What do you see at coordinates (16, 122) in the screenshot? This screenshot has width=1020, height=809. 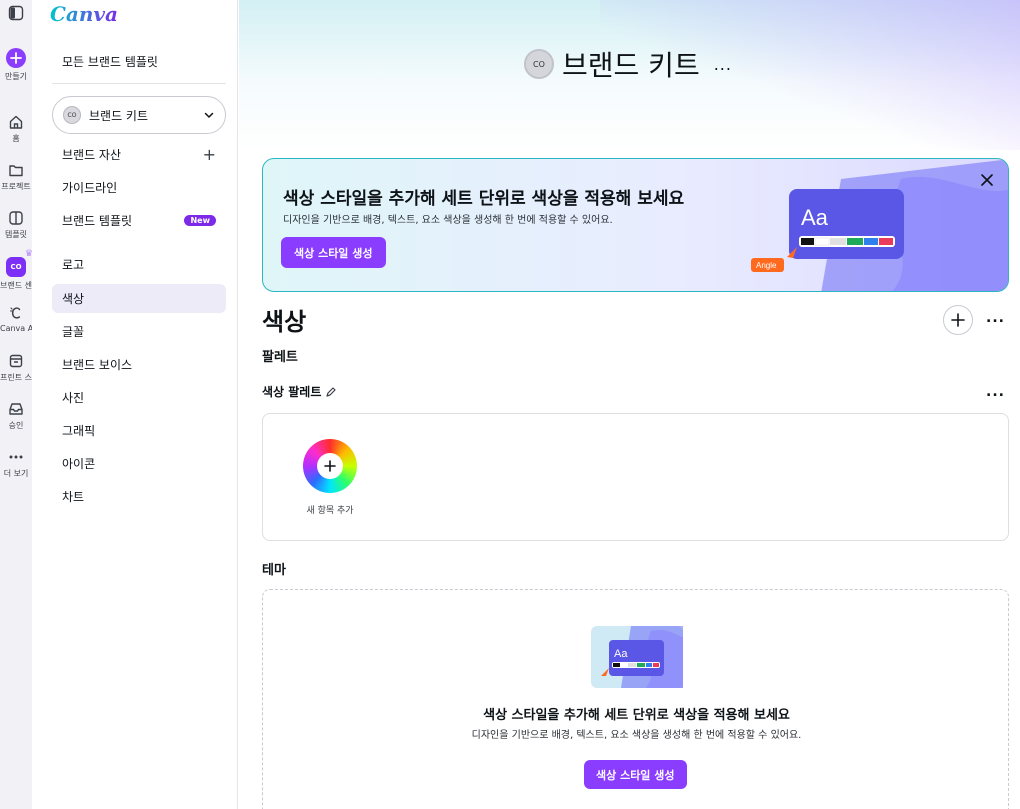 I see `home-icon` at bounding box center [16, 122].